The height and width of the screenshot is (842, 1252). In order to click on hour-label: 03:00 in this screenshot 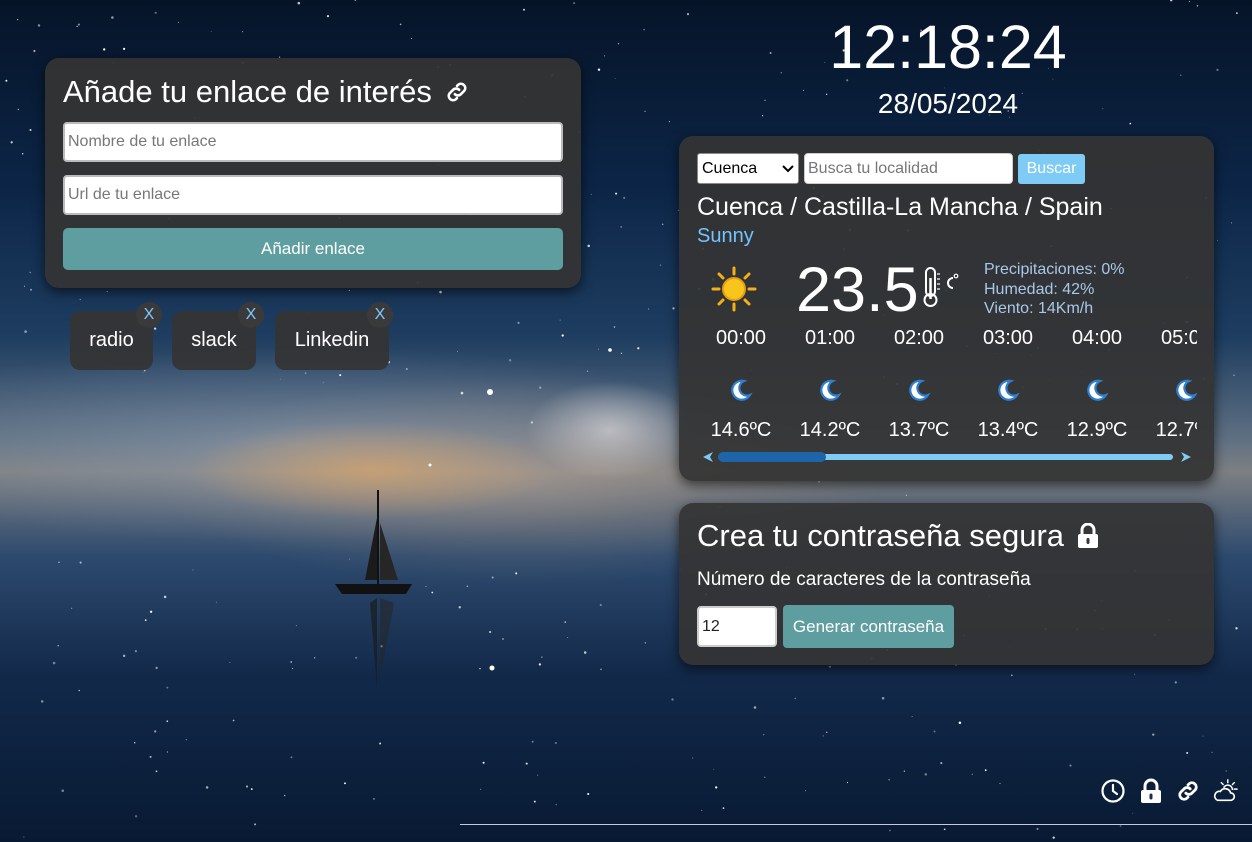, I will do `click(1008, 338)`.